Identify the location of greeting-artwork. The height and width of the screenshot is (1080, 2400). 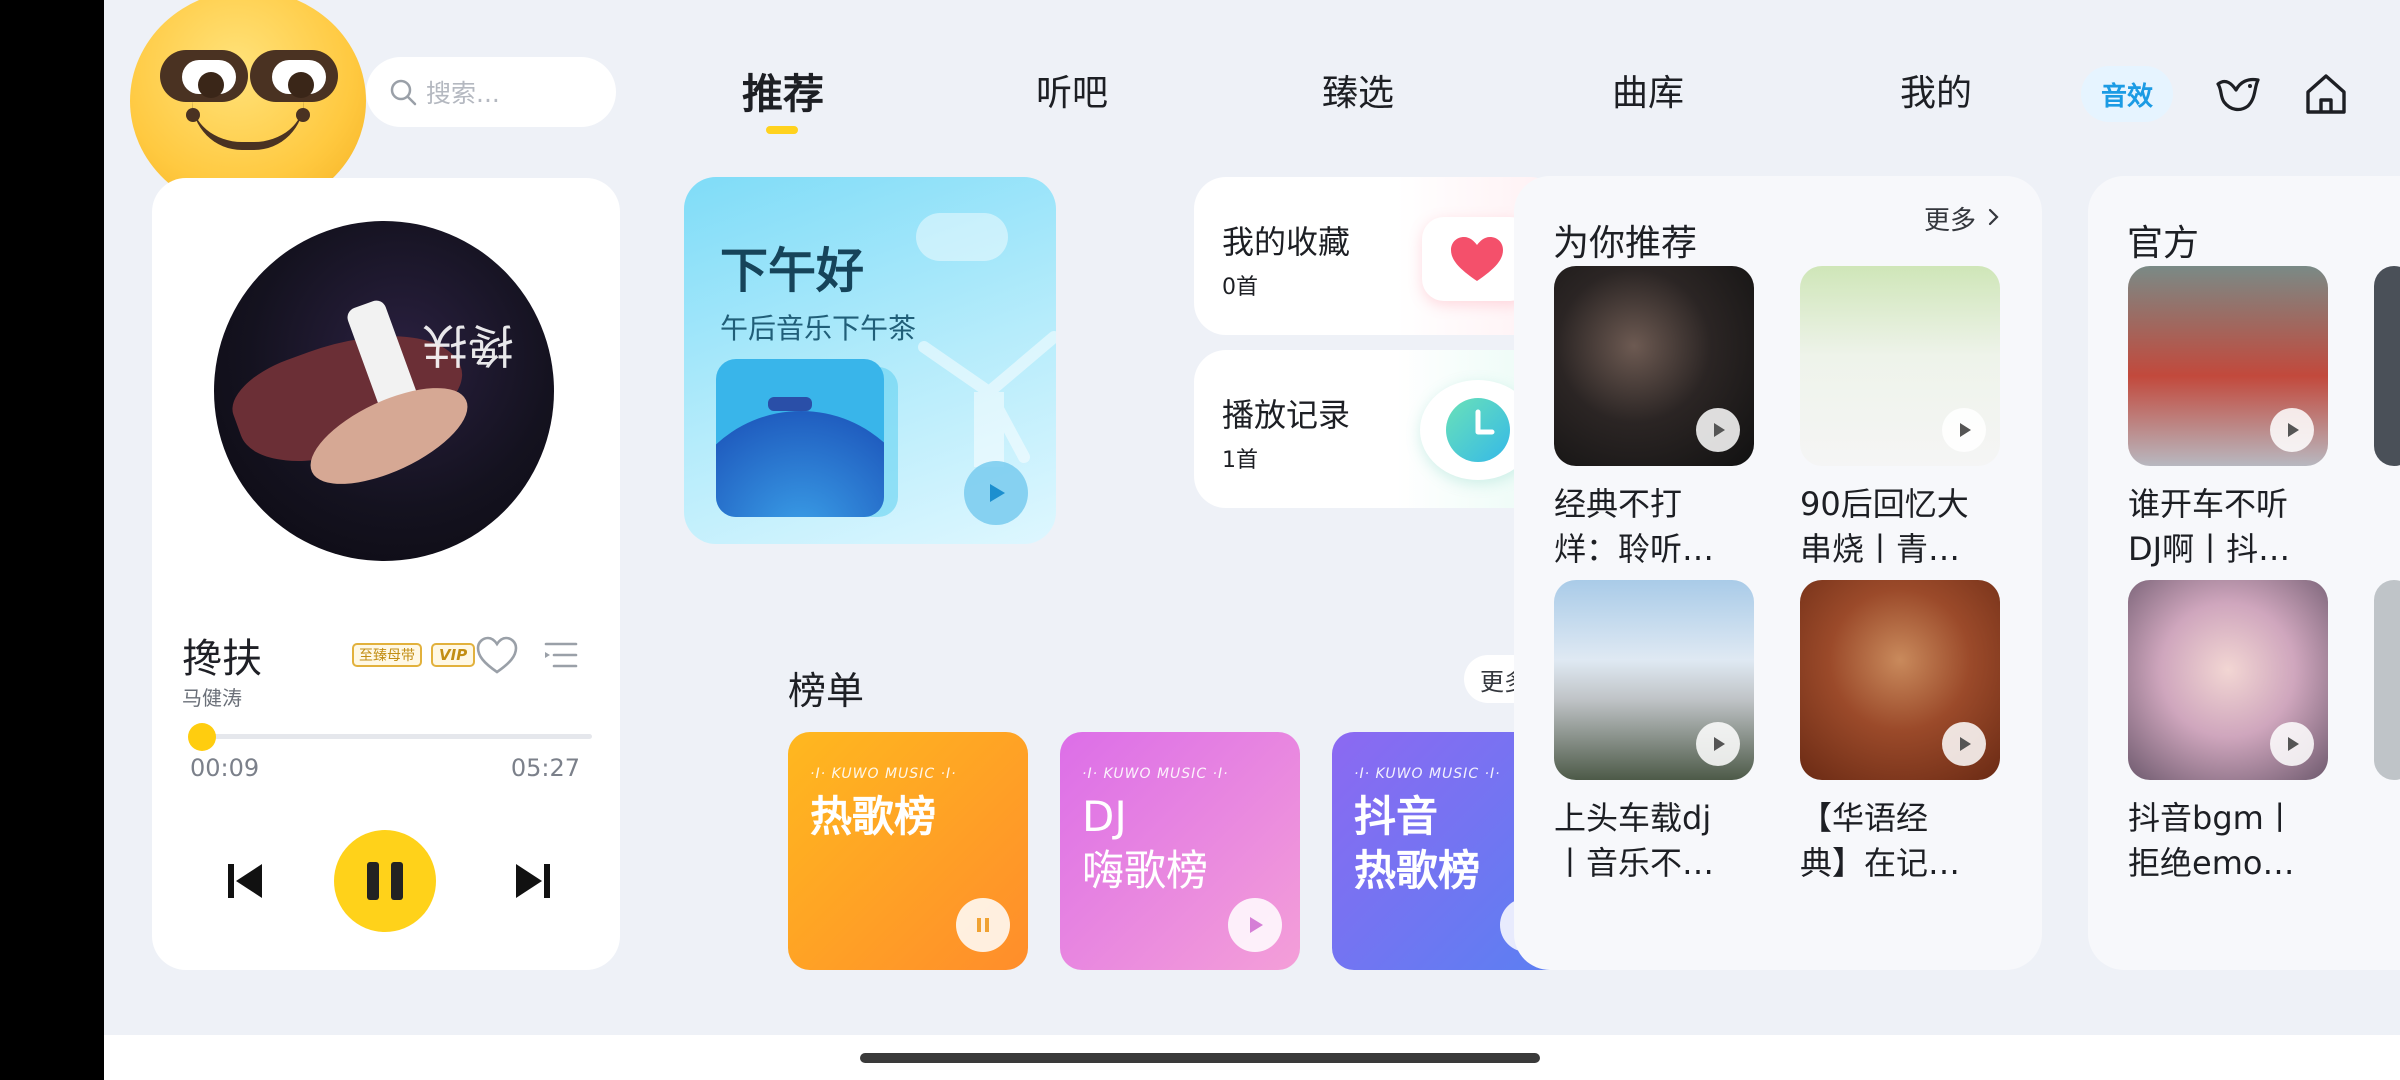
(800, 438).